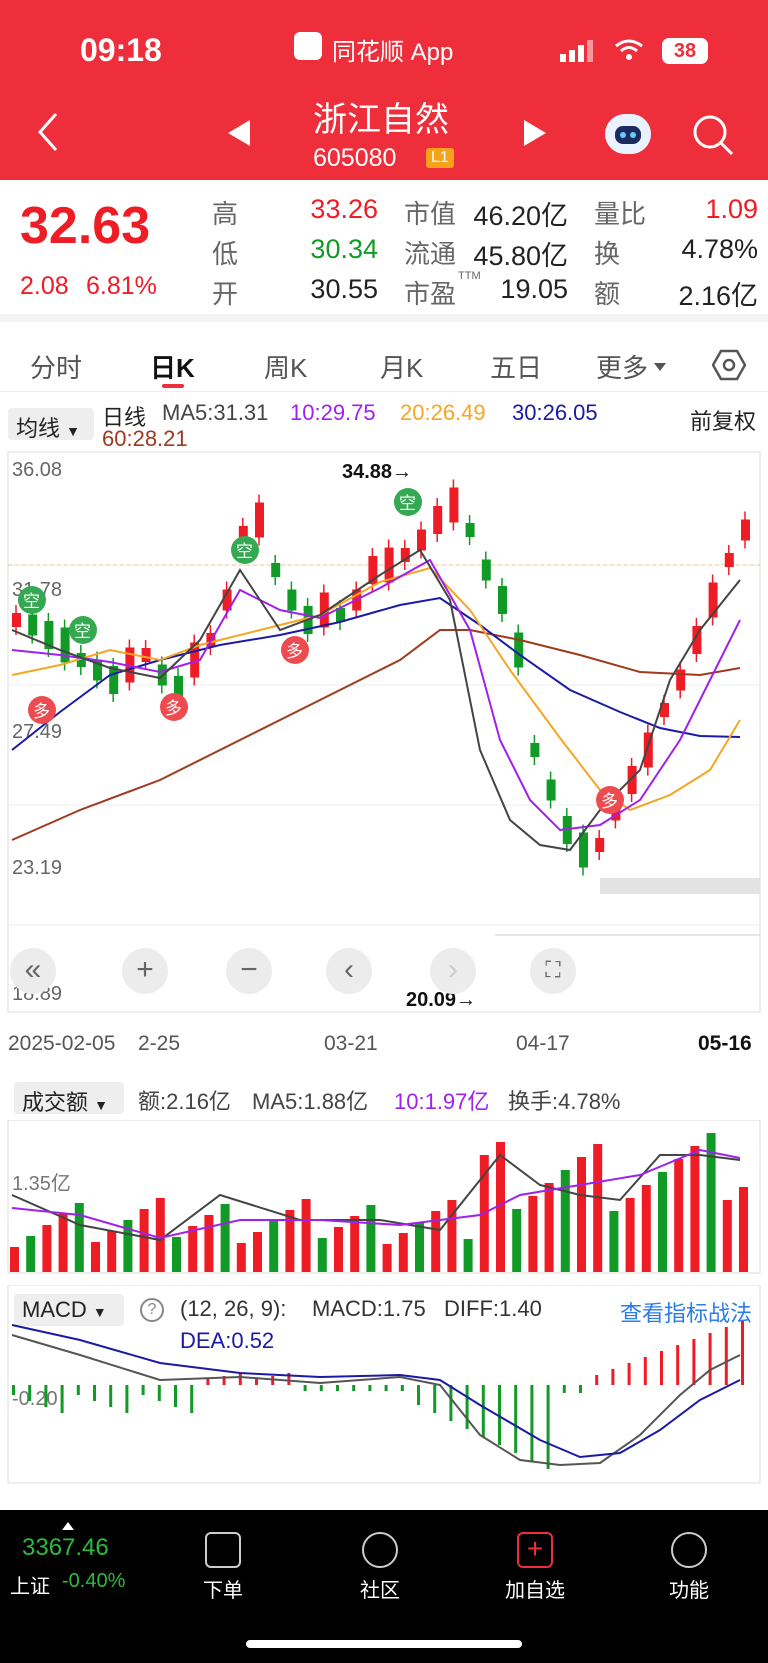 The height and width of the screenshot is (1663, 768). I want to click on y-tick-1: 36.08, so click(37, 470).